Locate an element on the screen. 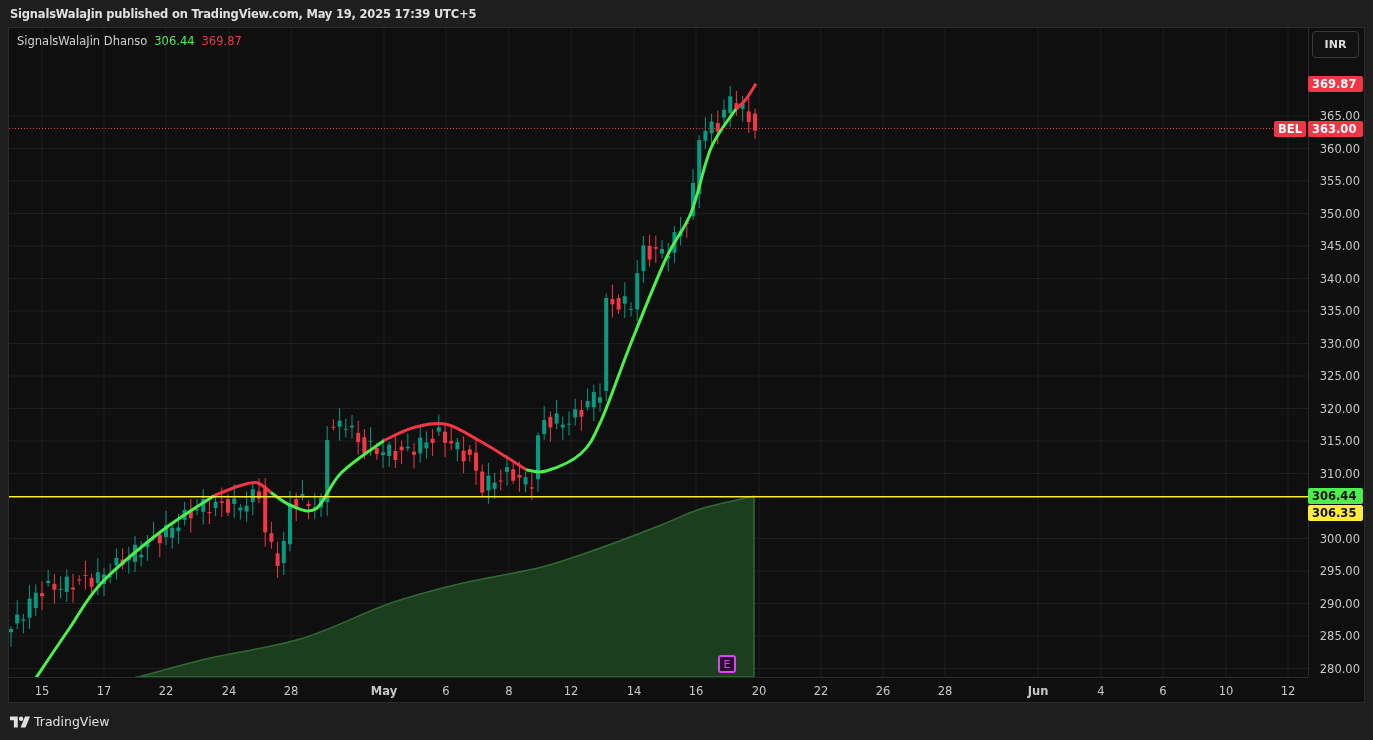 The image size is (1373, 740). currency-button: INR is located at coordinates (1335, 44).